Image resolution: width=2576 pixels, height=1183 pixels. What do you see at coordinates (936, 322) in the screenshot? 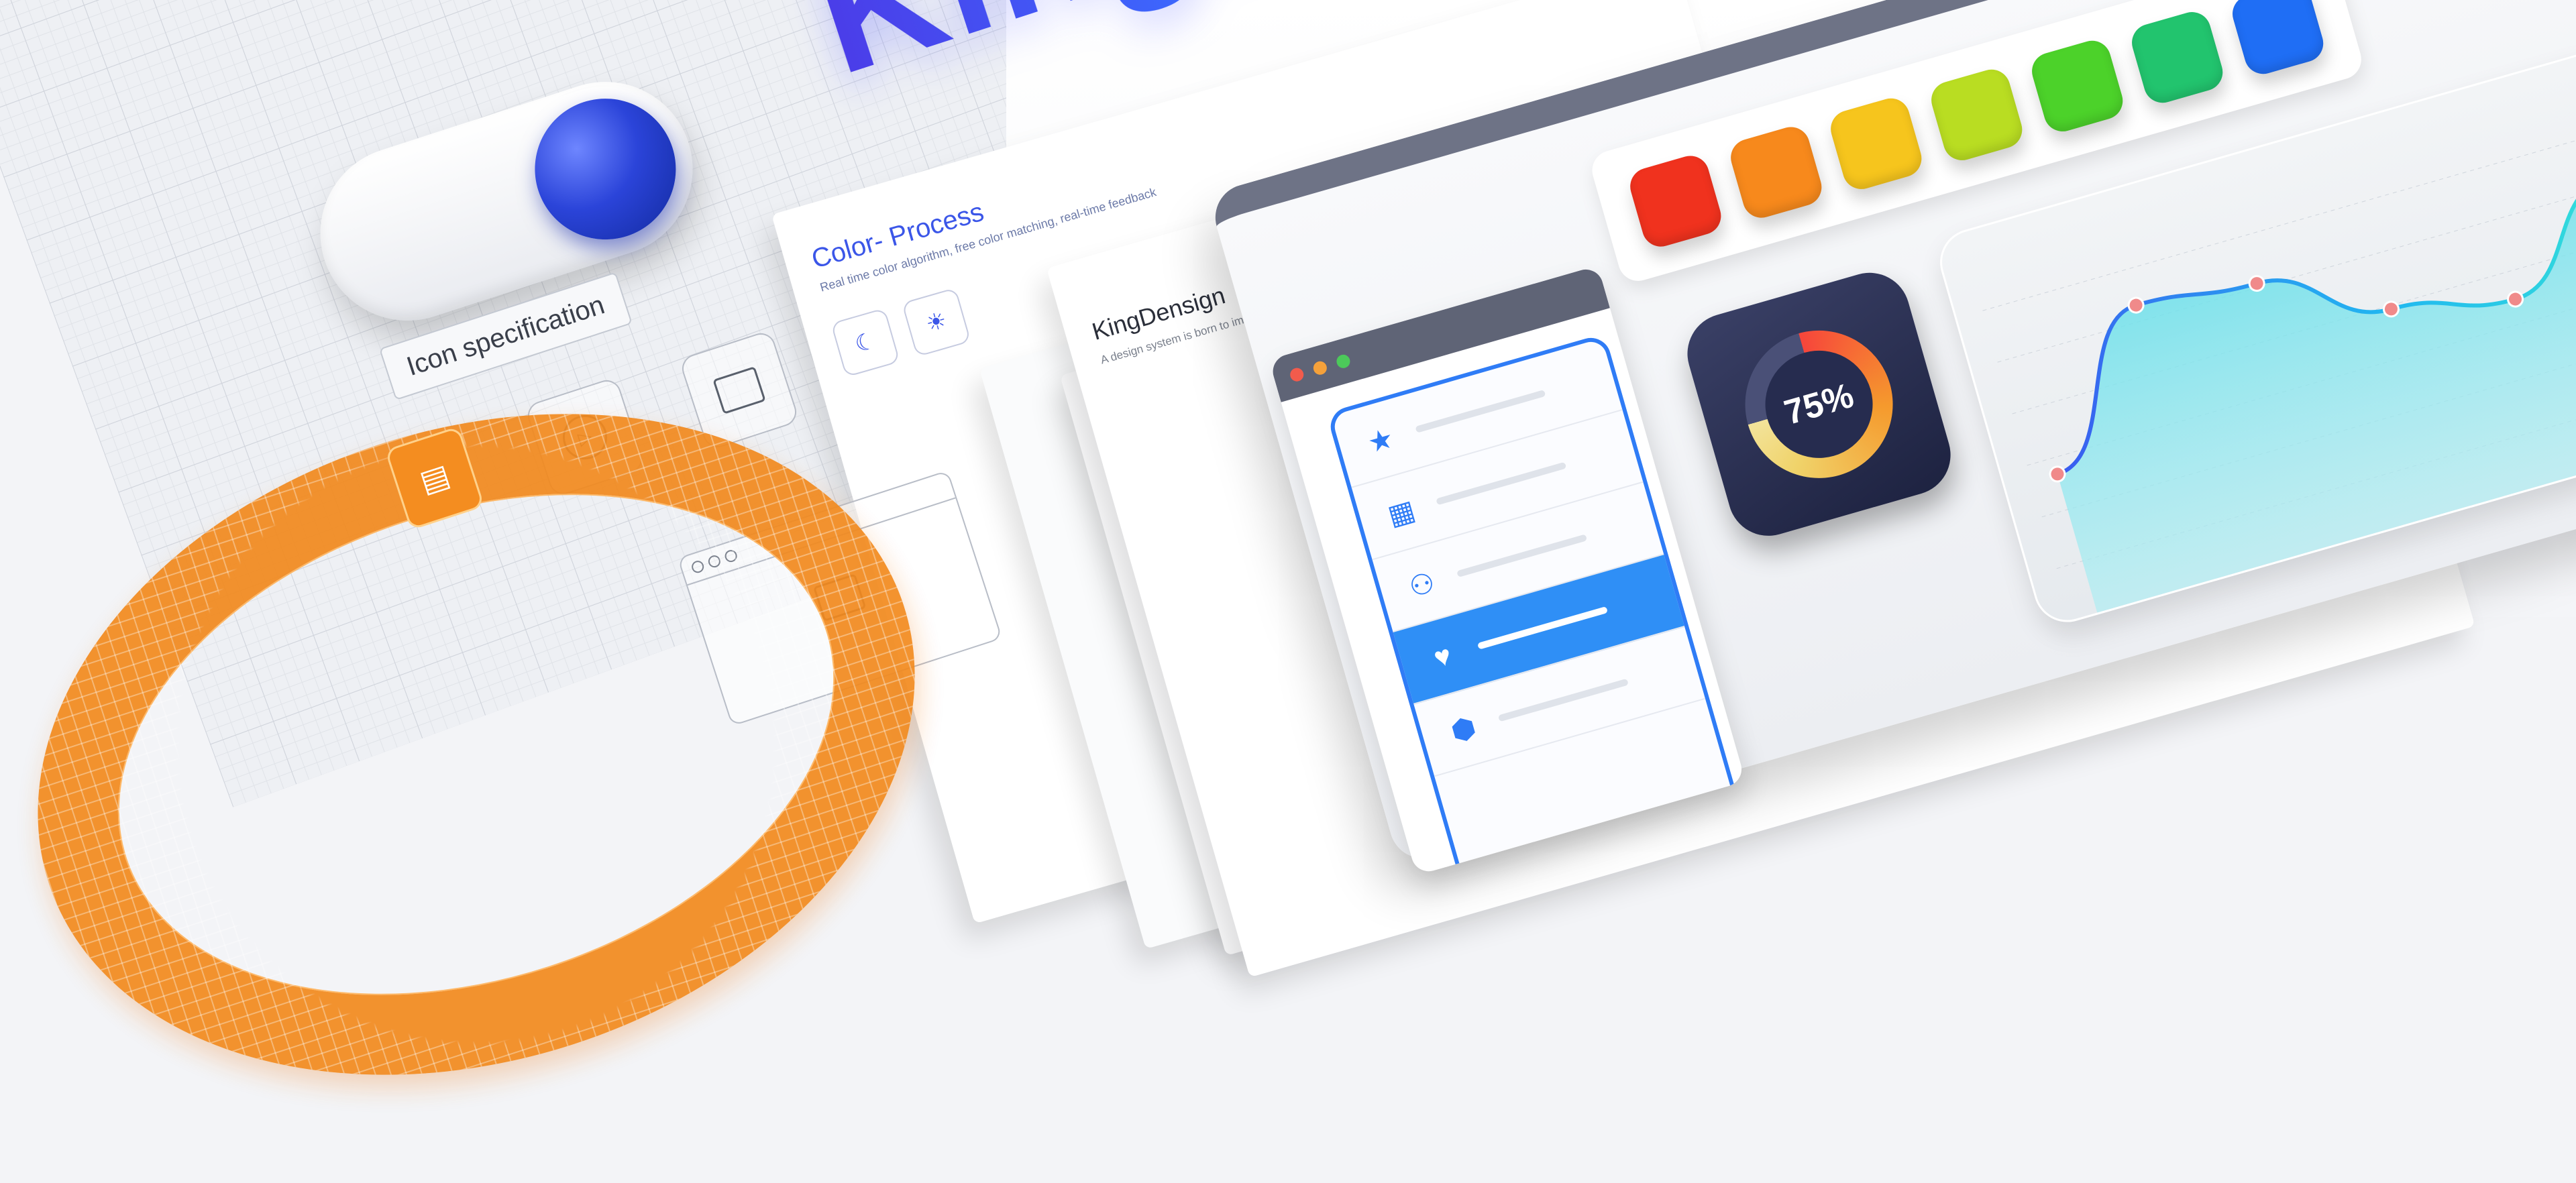
I see `sun-icon: ☀` at bounding box center [936, 322].